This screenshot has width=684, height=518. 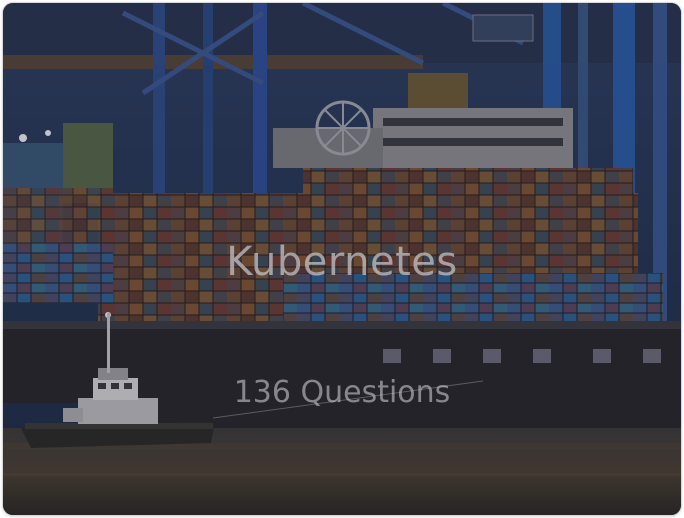 I want to click on card-title: Kubernetes, so click(x=342, y=262).